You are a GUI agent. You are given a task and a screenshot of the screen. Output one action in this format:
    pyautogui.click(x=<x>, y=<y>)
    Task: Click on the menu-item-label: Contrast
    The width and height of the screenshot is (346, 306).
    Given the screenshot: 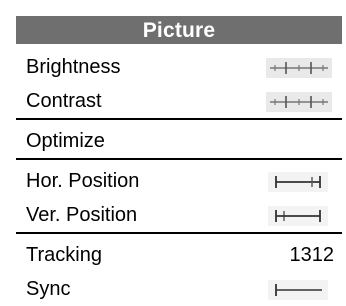 What is the action you would take?
    pyautogui.click(x=64, y=101)
    